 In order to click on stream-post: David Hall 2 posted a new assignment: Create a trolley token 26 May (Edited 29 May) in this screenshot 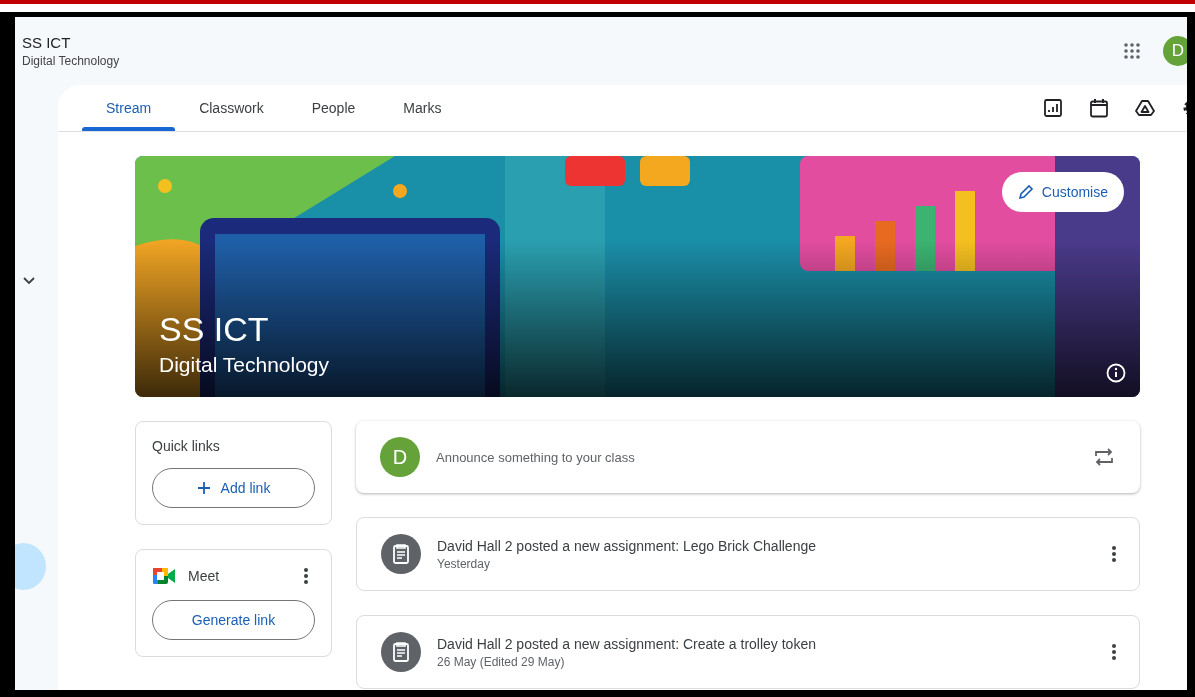, I will do `click(748, 652)`.